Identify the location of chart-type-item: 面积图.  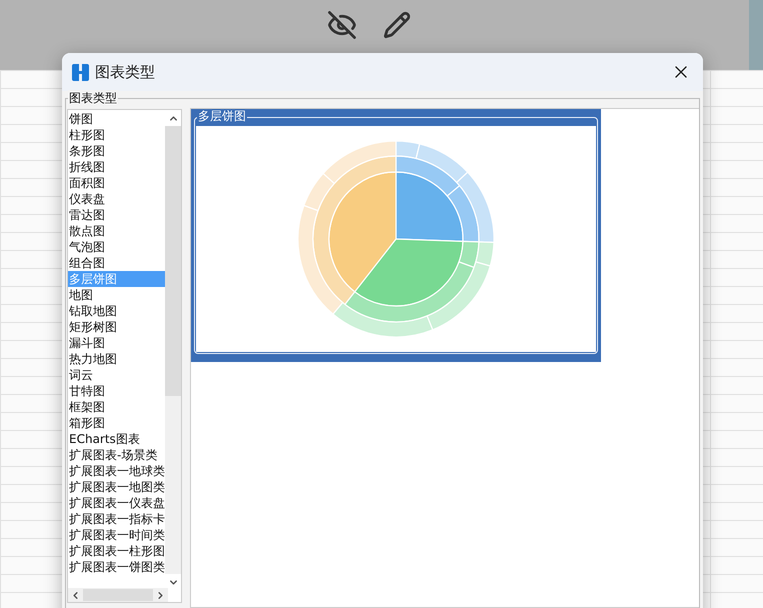
(116, 183).